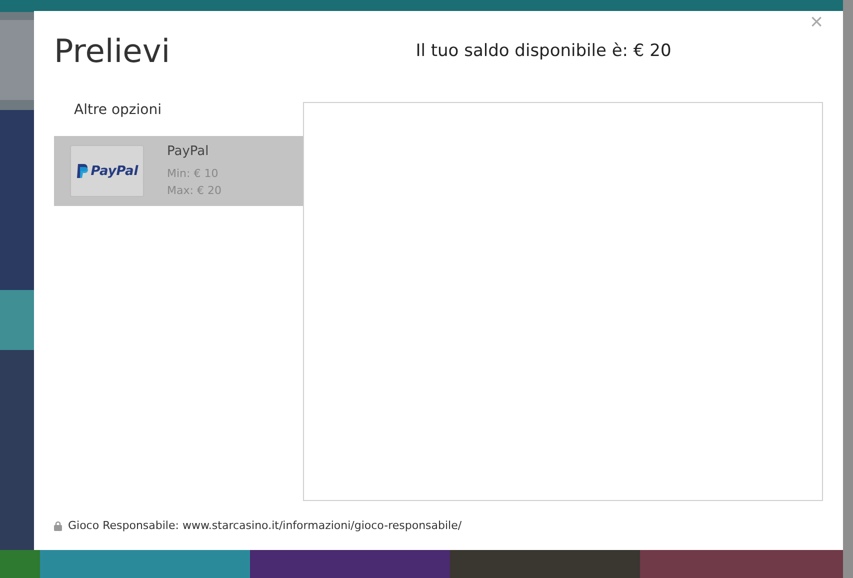 This screenshot has height=578, width=853. Describe the element at coordinates (58, 525) in the screenshot. I see `lock-icon` at that location.